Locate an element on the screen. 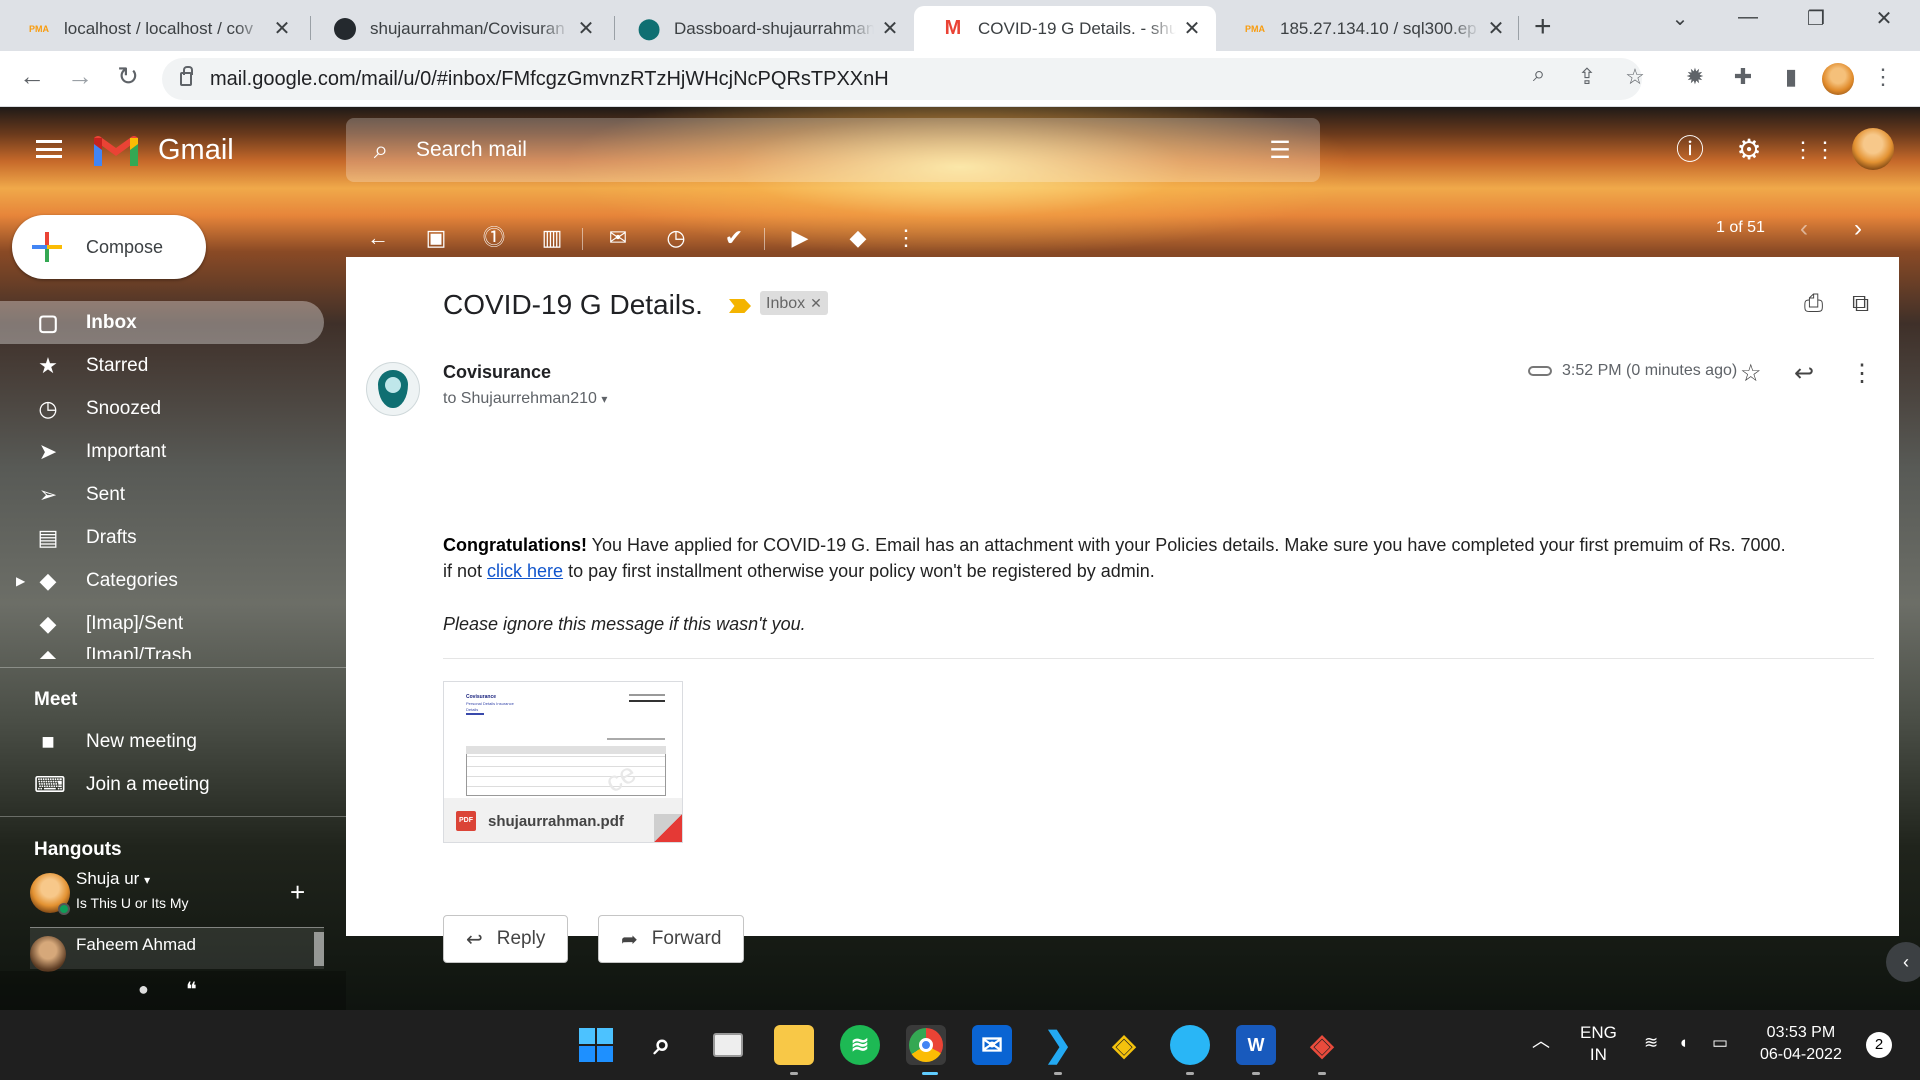 The width and height of the screenshot is (1920, 1080). delete-icon: ▥ is located at coordinates (552, 238).